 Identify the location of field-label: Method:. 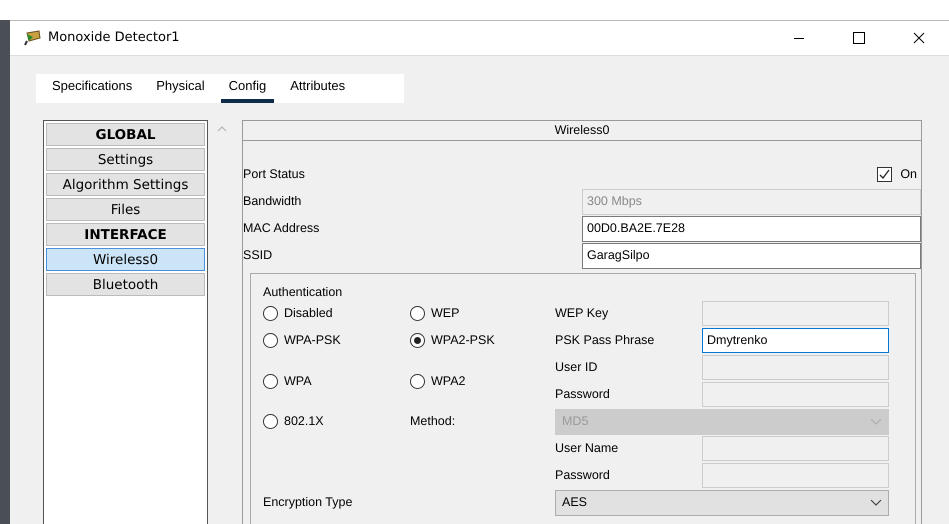
(433, 421).